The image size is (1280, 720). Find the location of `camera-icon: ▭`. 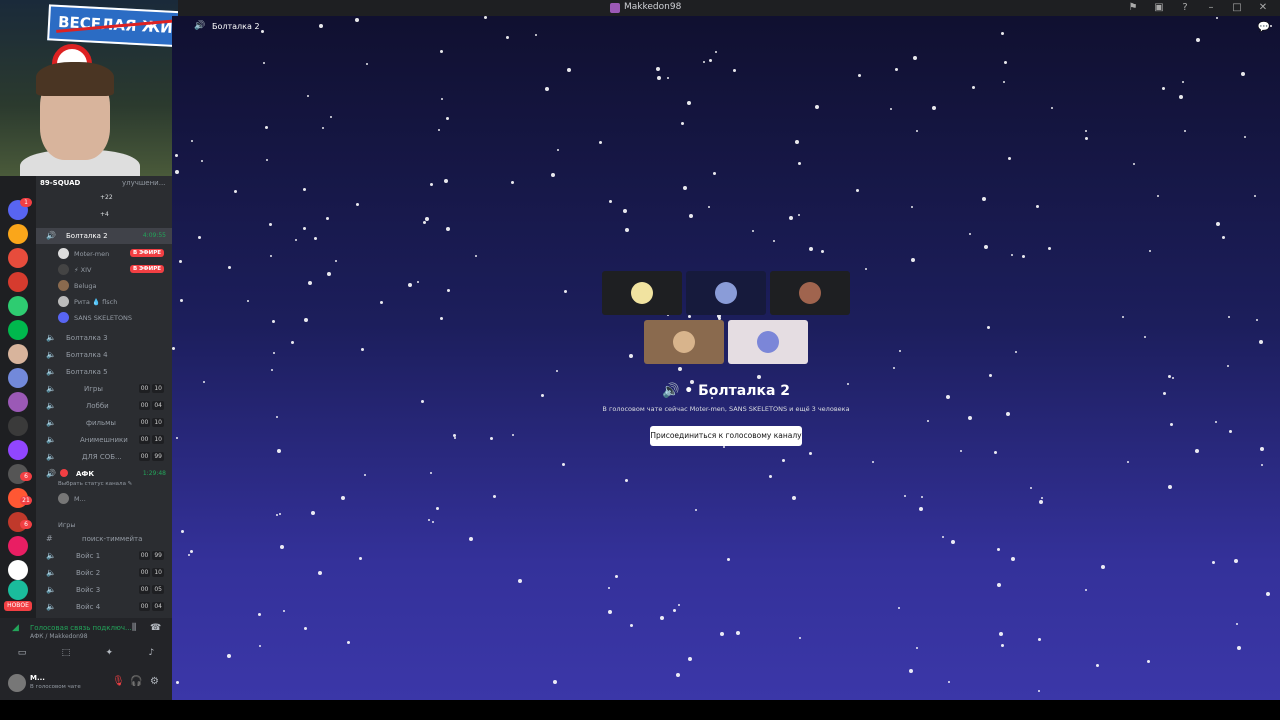

camera-icon: ▭ is located at coordinates (22, 653).